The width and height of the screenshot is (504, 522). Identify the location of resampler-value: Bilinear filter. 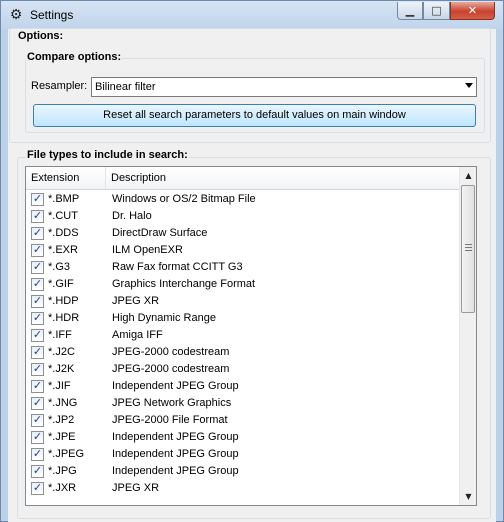
(125, 87).